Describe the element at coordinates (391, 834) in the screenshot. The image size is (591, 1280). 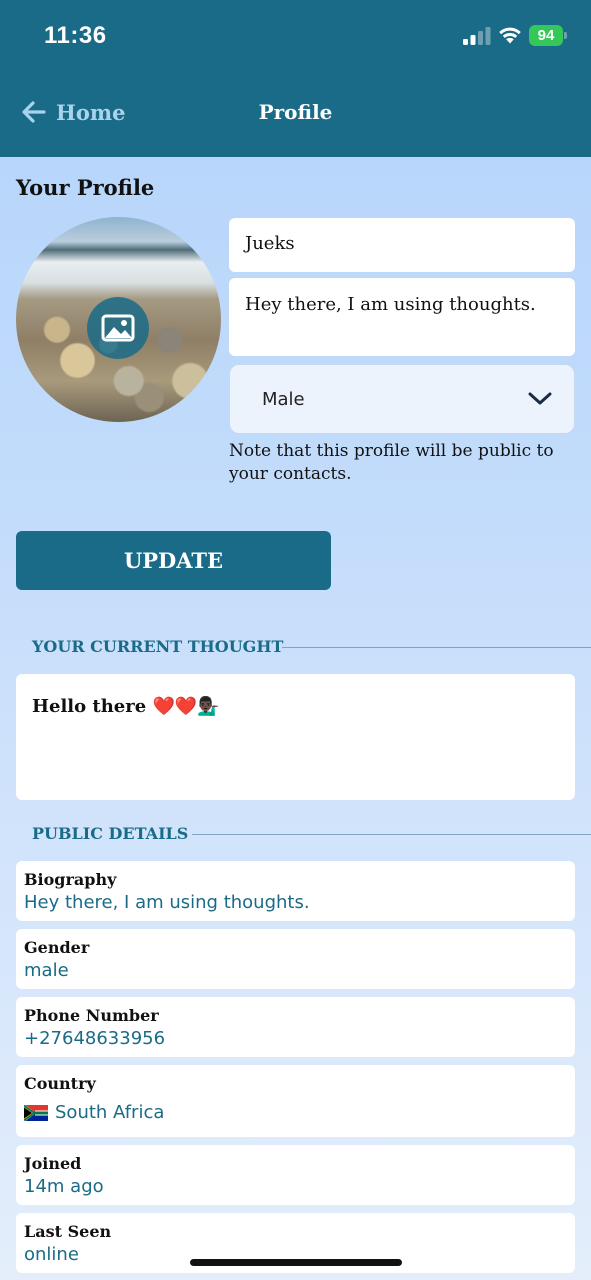
I see `public-details-divider` at that location.